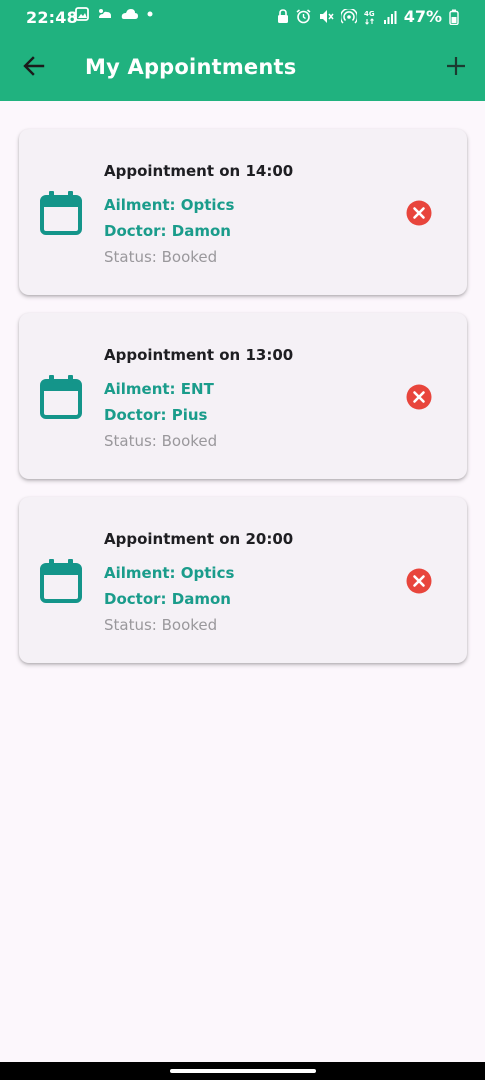  I want to click on top-bar: 22:48 4G 47% My Appointments, so click(242, 50).